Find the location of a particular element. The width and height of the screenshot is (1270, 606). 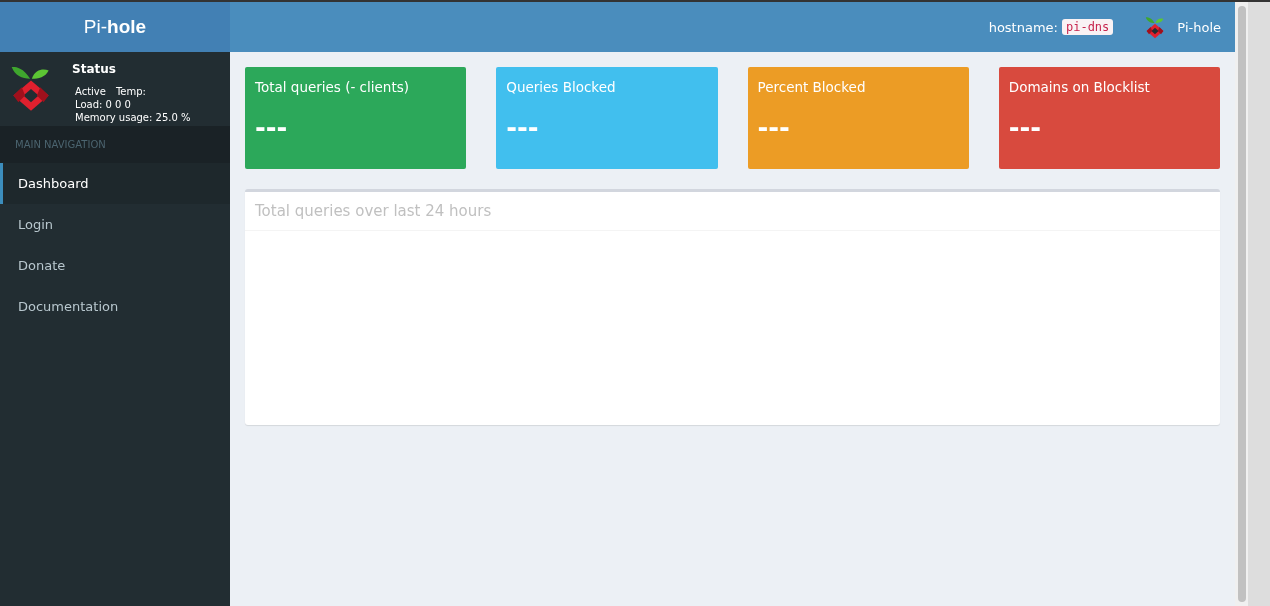

nav-item: Donate is located at coordinates (115, 265).